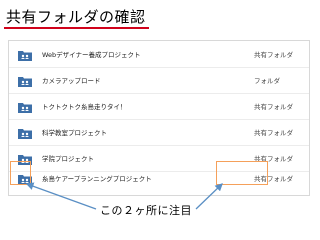 The width and height of the screenshot is (320, 240). I want to click on arrow-to-type, so click(209, 196).